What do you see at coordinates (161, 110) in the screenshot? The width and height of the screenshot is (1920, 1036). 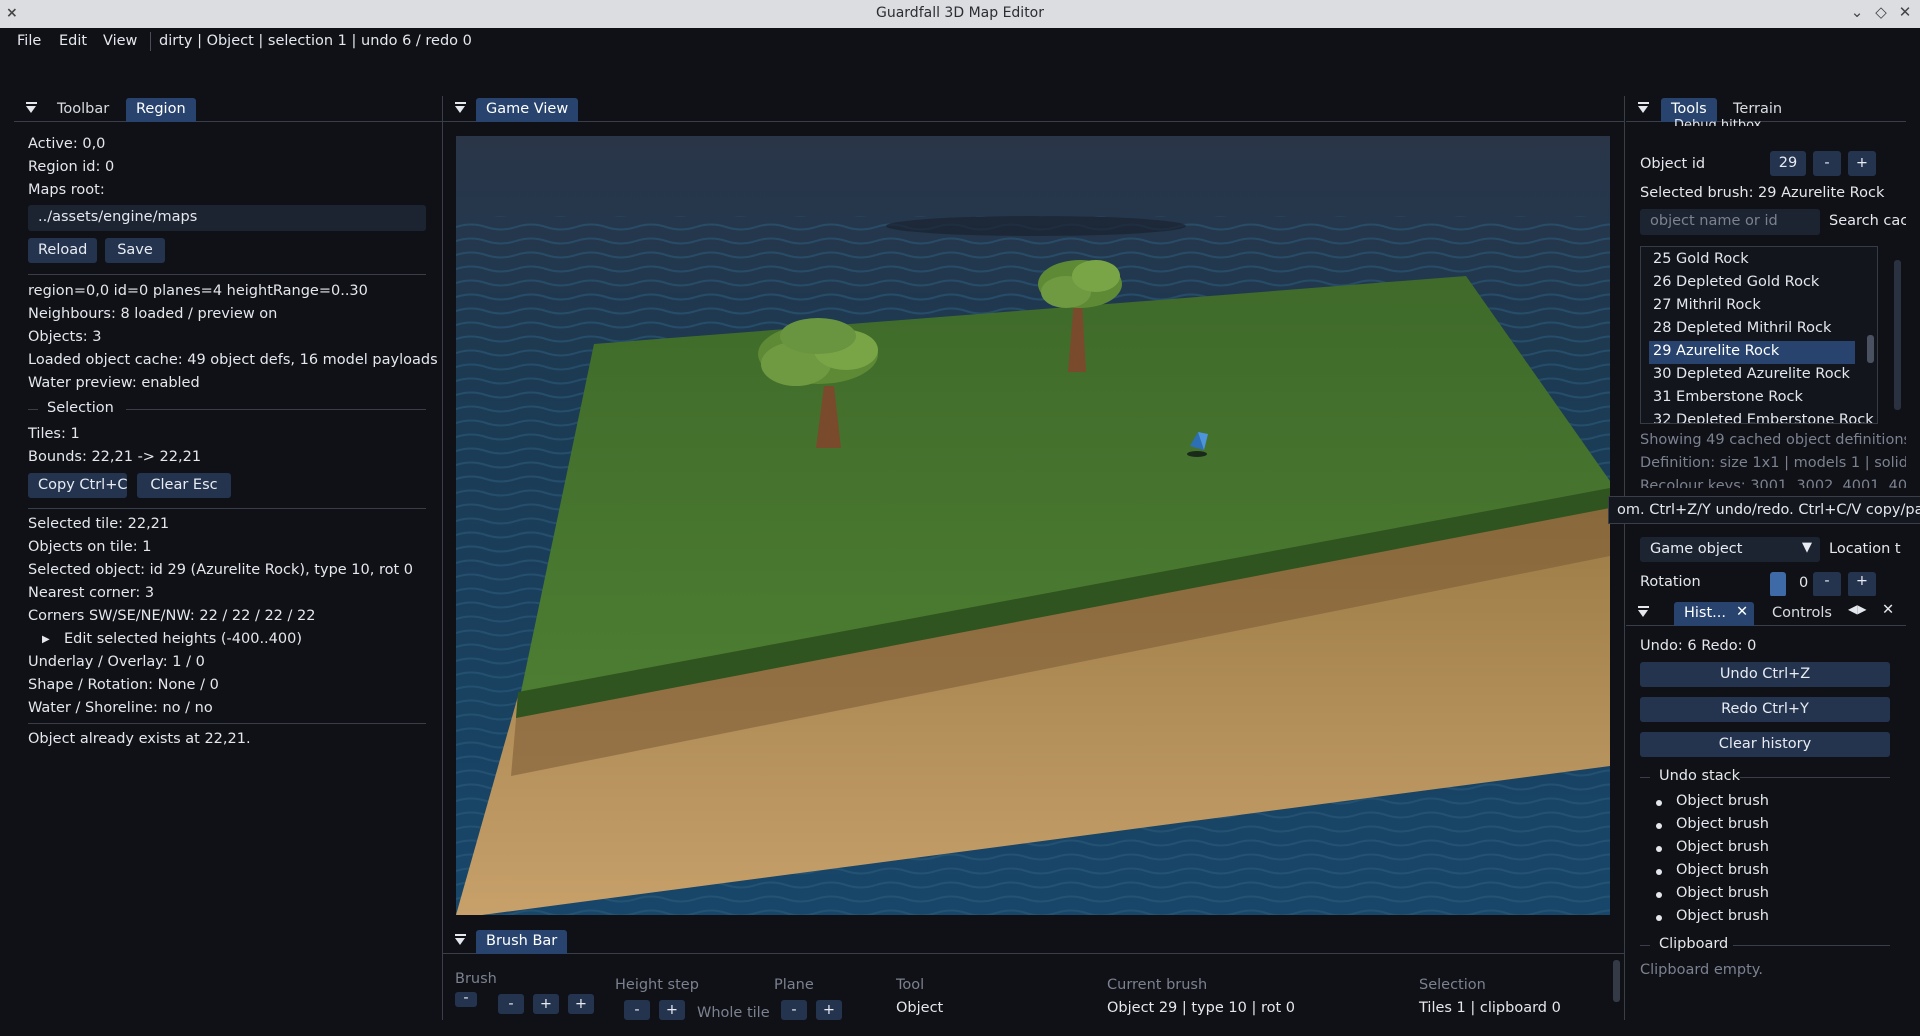 I see `tab-region: Region` at bounding box center [161, 110].